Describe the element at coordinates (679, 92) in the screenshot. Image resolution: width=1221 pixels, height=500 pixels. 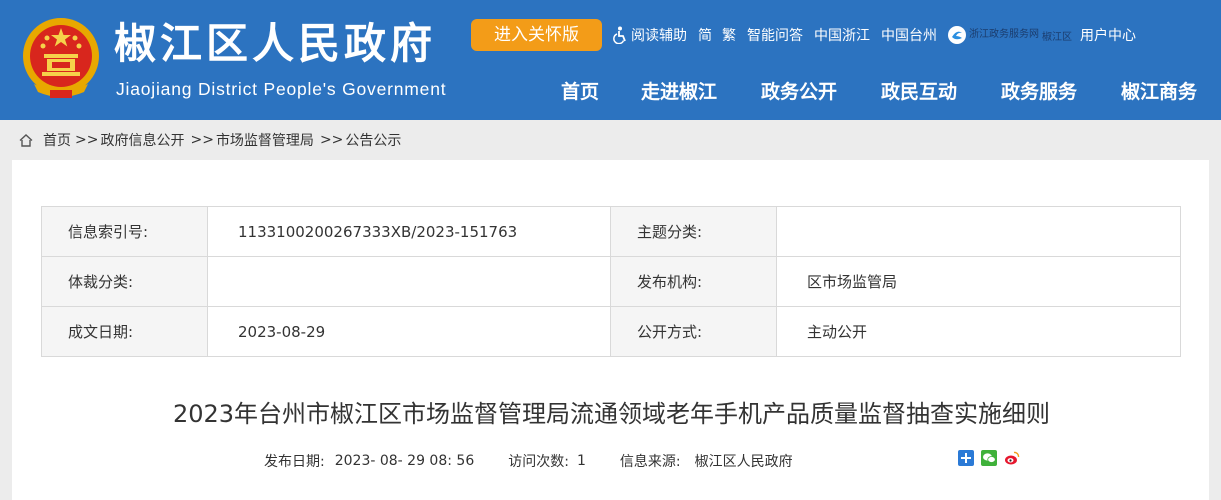
I see `nav-about-jiaojiang: 走进椒江` at that location.